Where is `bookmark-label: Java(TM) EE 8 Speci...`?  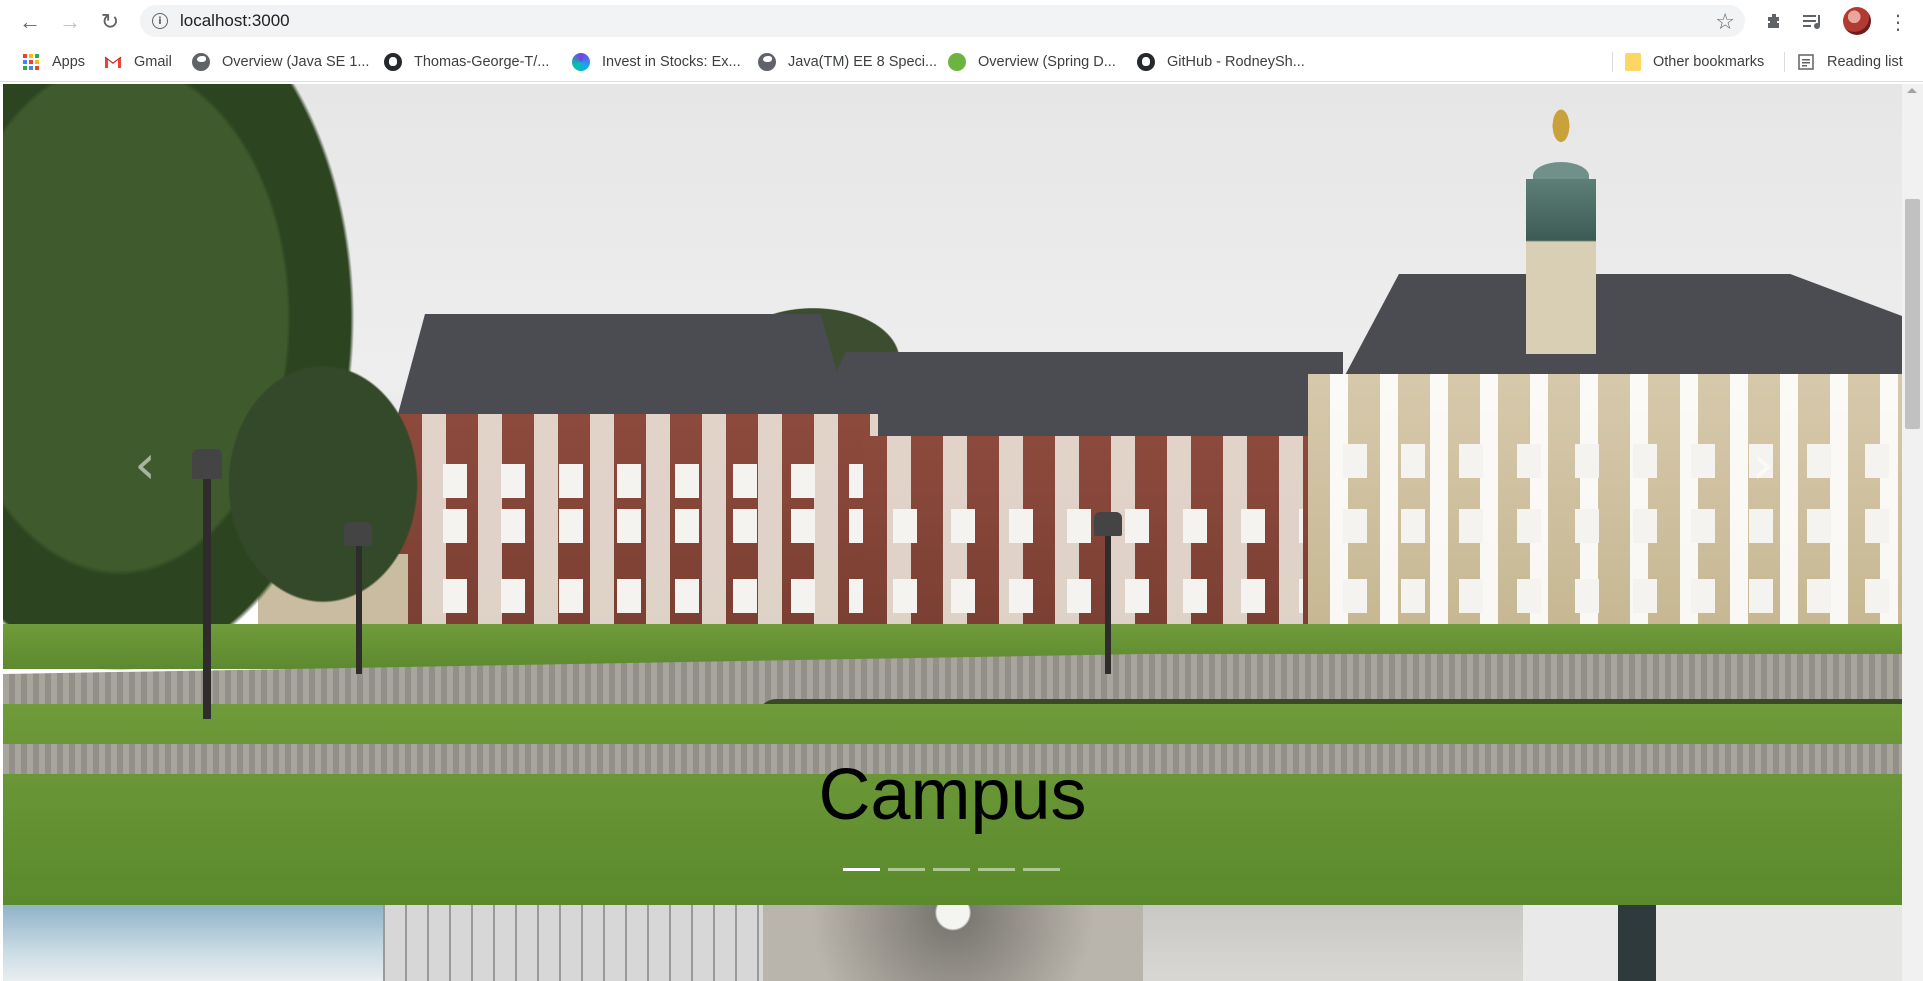
bookmark-label: Java(TM) EE 8 Speci... is located at coordinates (863, 62).